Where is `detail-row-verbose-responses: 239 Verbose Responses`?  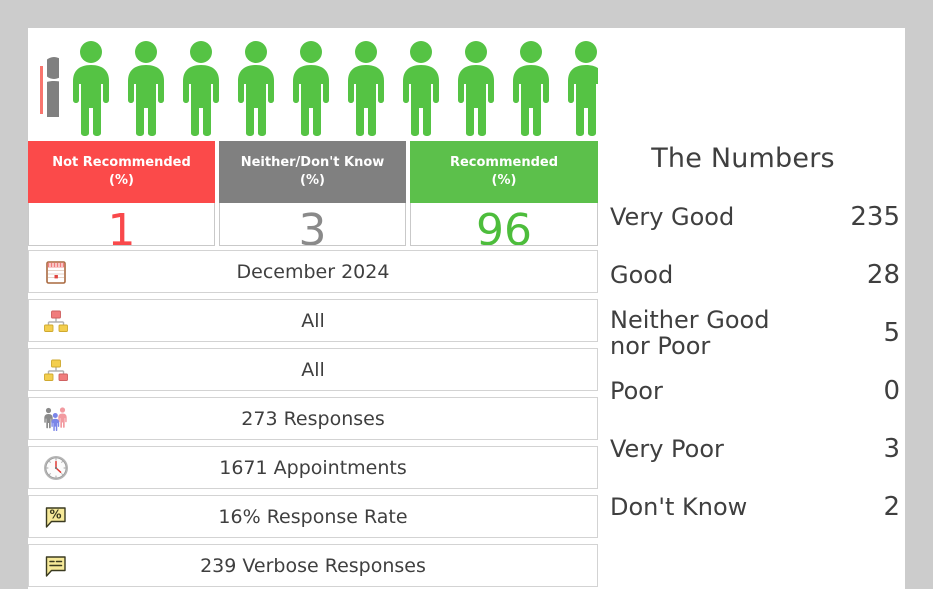 detail-row-verbose-responses: 239 Verbose Responses is located at coordinates (313, 565).